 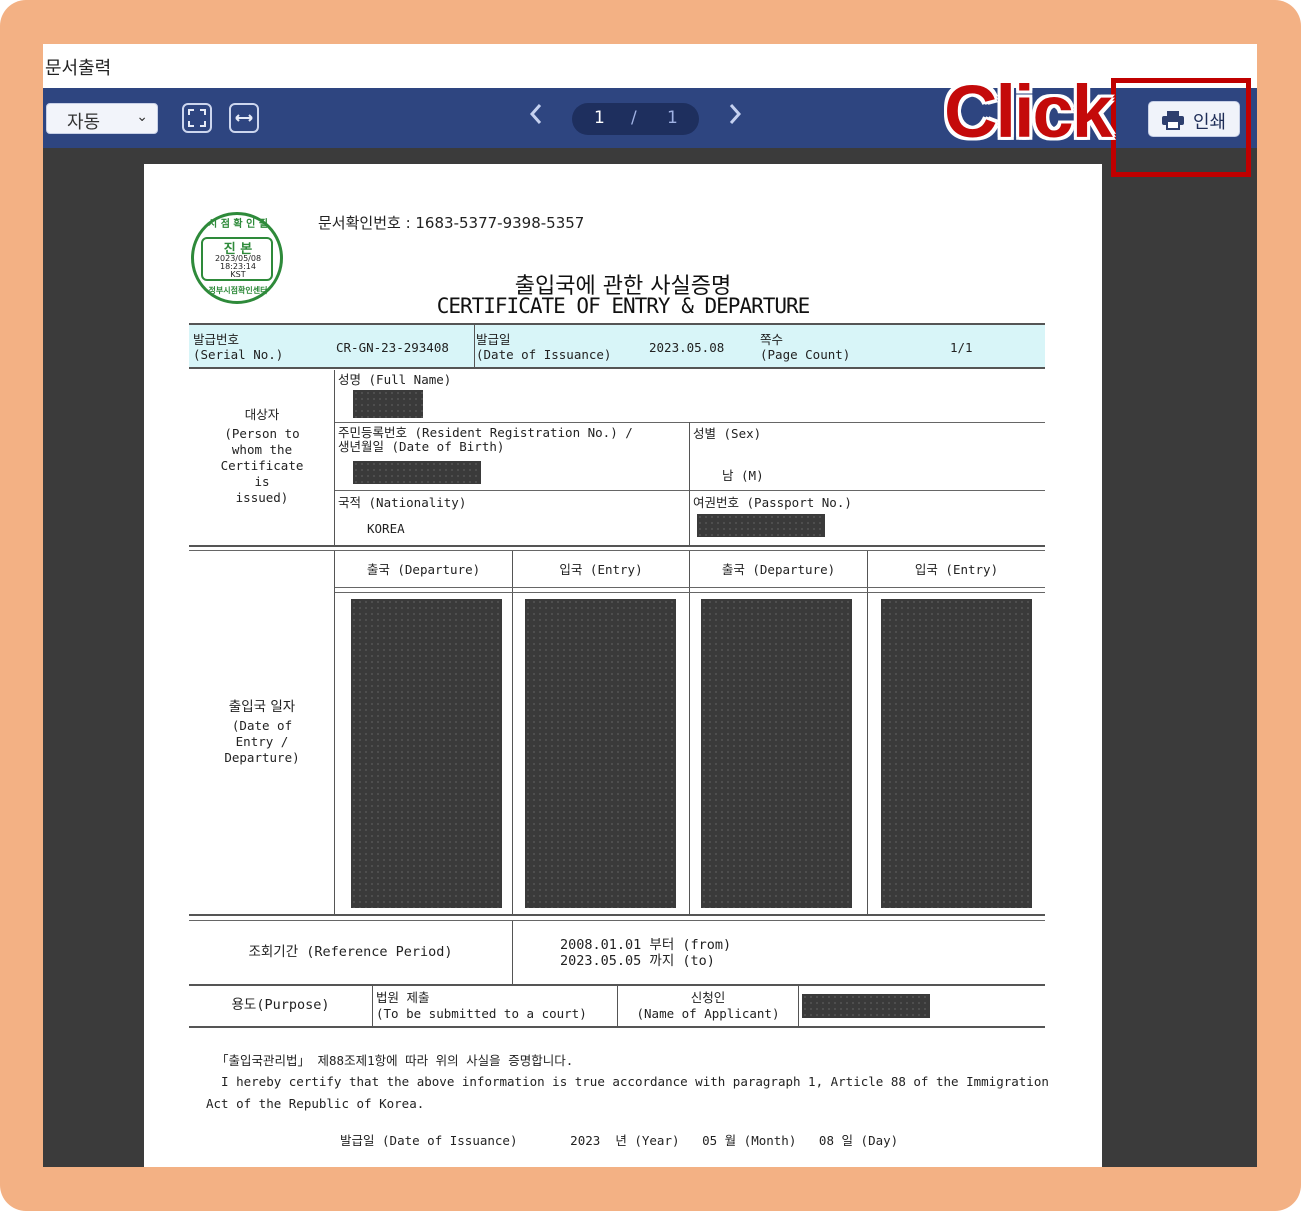 What do you see at coordinates (142, 117) in the screenshot?
I see `chevron-down-icon: ⌄` at bounding box center [142, 117].